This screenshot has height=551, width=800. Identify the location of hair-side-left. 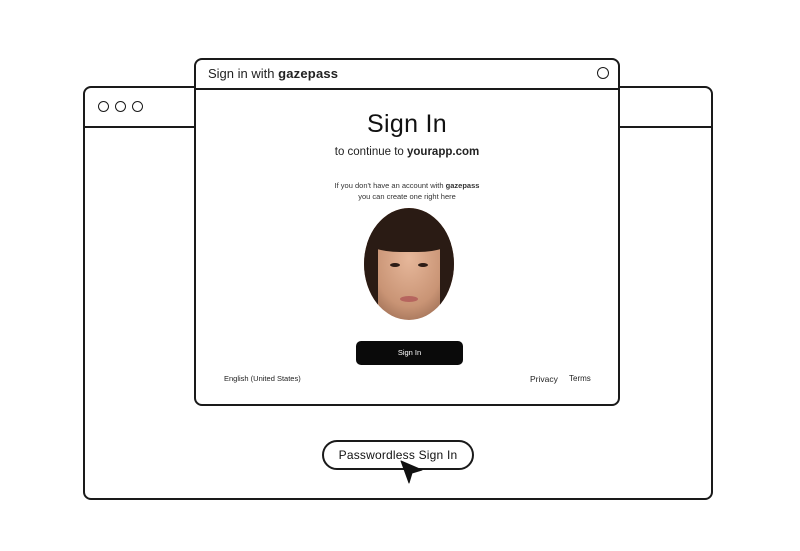
(371, 268).